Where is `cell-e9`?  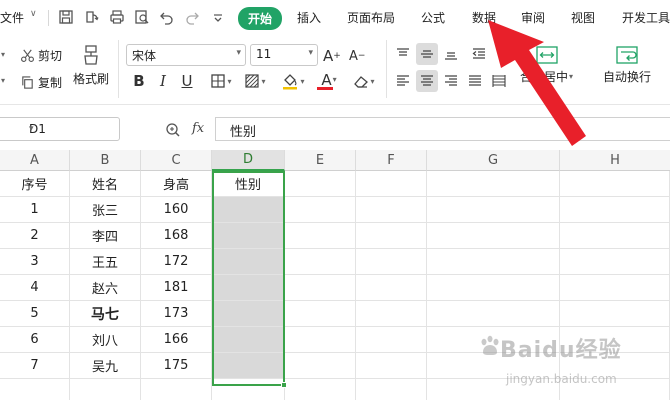 cell-e9 is located at coordinates (320, 389).